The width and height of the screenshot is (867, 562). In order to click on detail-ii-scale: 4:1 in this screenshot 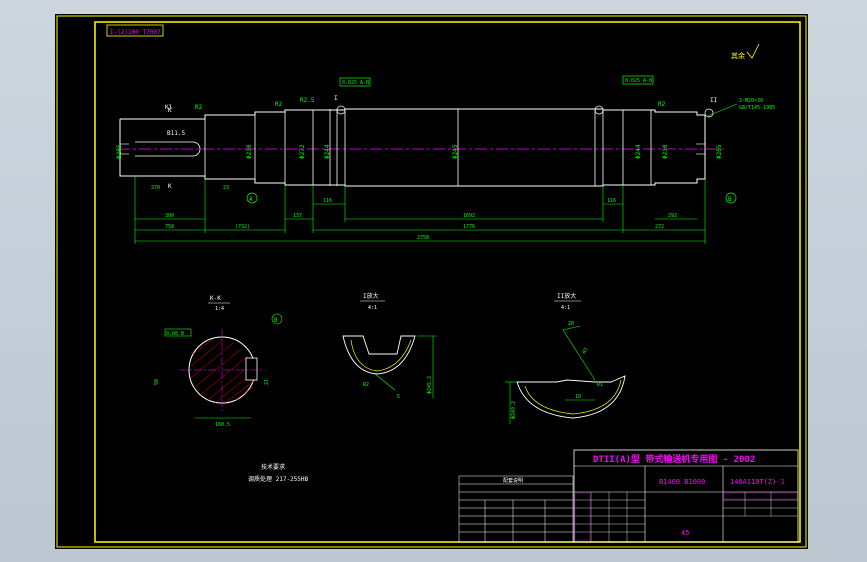, I will do `click(565, 308)`.